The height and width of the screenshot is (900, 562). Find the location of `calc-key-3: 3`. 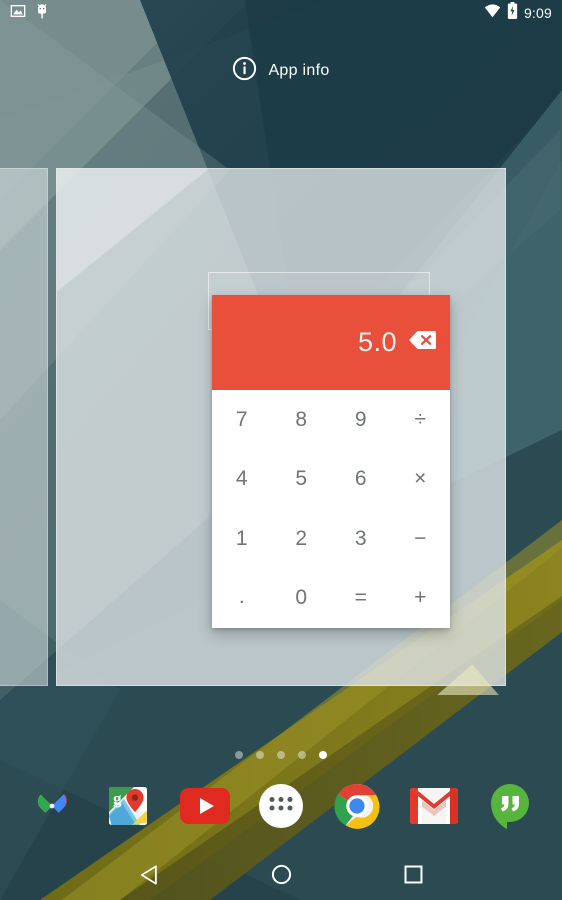

calc-key-3: 3 is located at coordinates (361, 539).